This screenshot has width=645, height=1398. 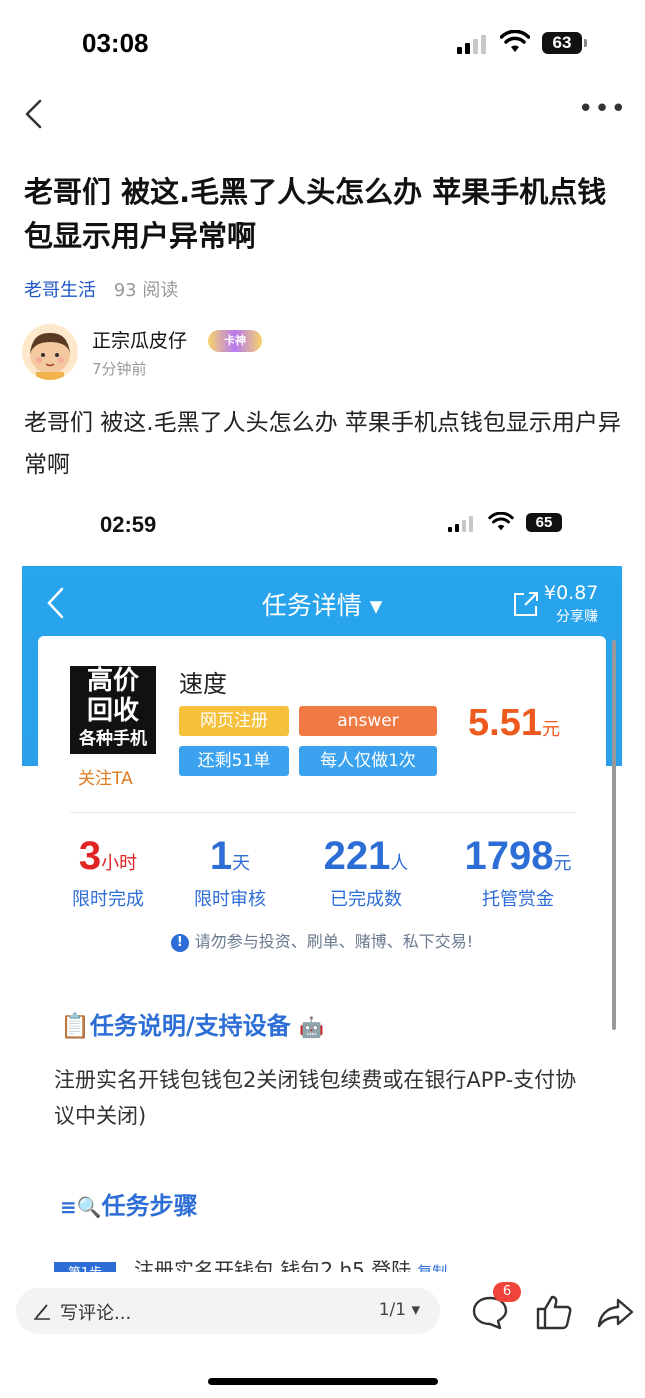 What do you see at coordinates (119, 369) in the screenshot?
I see `post-time: 7分钟前` at bounding box center [119, 369].